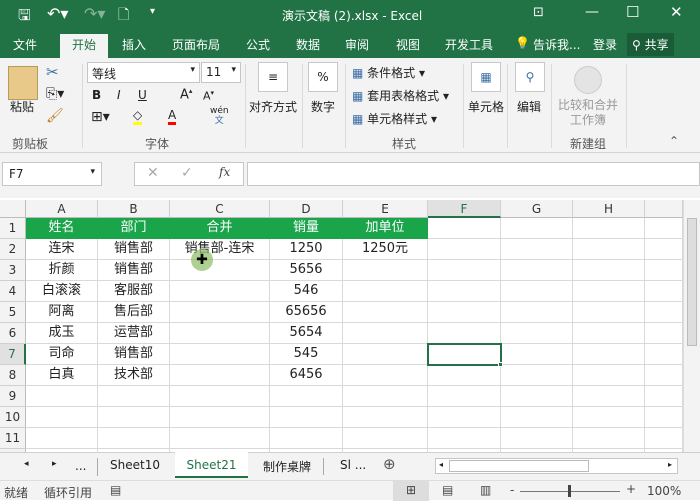 The height and width of the screenshot is (501, 700). What do you see at coordinates (400, 95) in the screenshot?
I see `table-format-button: ▦ 套用表格格式 ▾` at bounding box center [400, 95].